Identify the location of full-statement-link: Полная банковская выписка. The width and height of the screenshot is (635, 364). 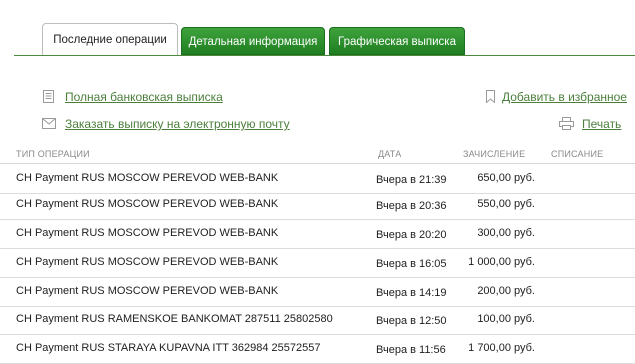
(144, 97).